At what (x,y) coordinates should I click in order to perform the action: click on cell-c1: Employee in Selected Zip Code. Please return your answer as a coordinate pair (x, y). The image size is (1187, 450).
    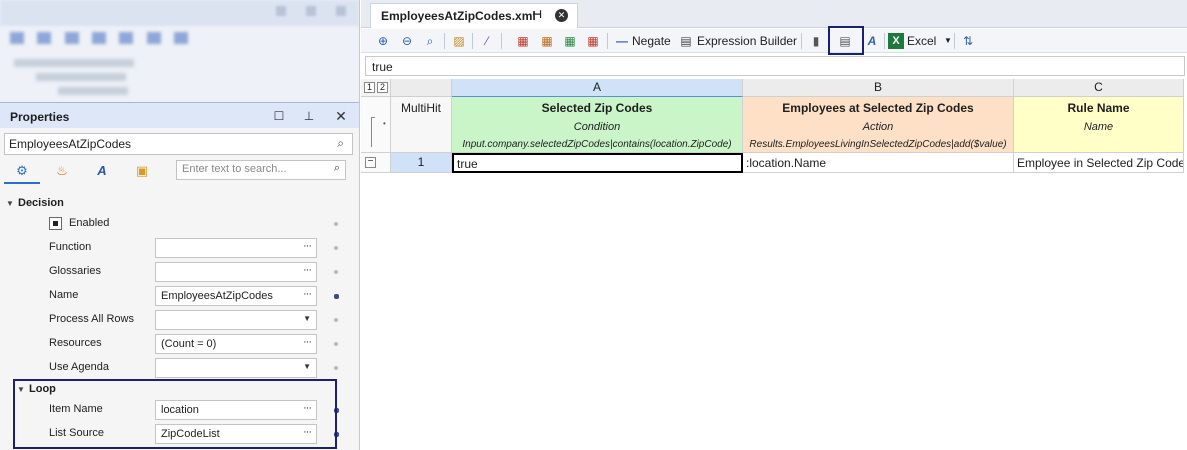
    Looking at the image, I should click on (1099, 163).